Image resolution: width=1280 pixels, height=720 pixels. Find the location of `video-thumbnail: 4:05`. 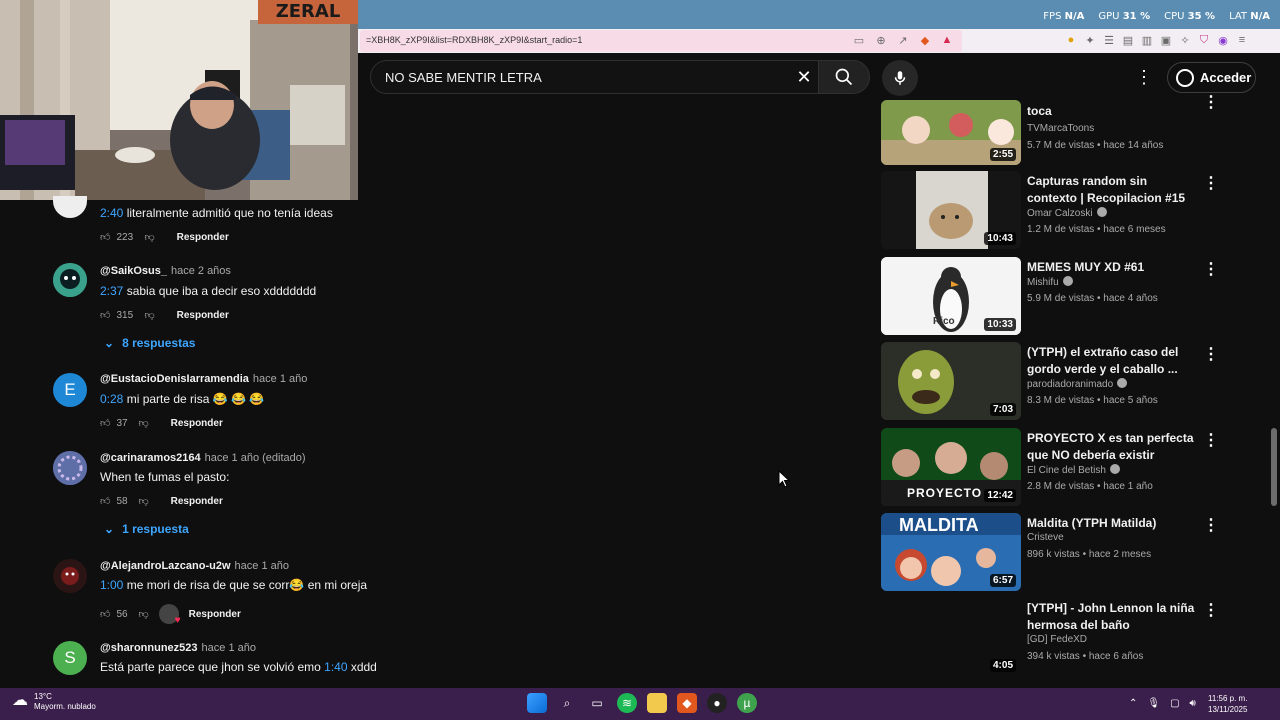

video-thumbnail: 4:05 is located at coordinates (951, 637).